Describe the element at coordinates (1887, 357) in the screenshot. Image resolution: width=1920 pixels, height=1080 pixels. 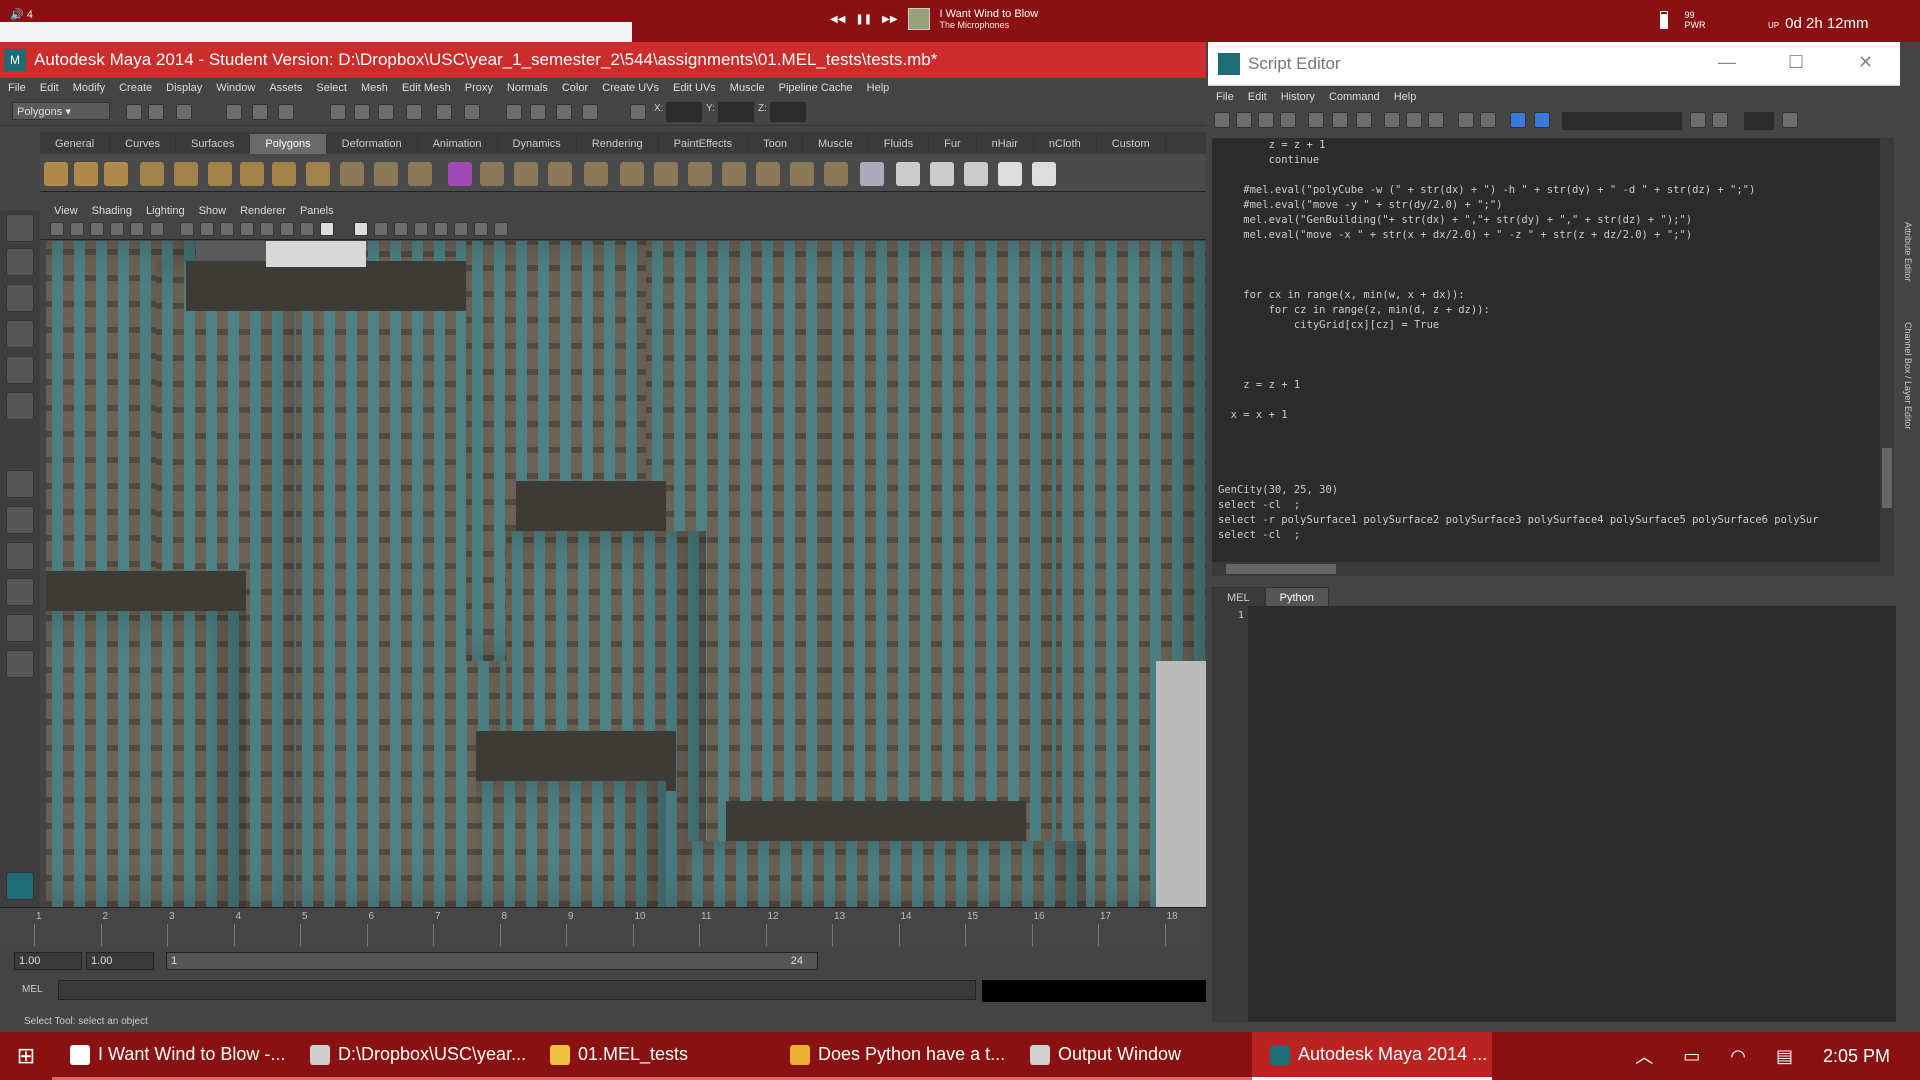
I see `history-vertical-scrollbar` at that location.